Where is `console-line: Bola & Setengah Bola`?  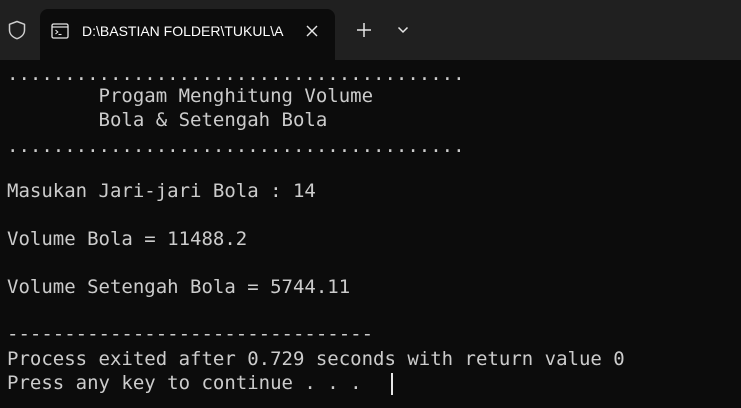
console-line: Bola & Setengah Bola is located at coordinates (167, 120).